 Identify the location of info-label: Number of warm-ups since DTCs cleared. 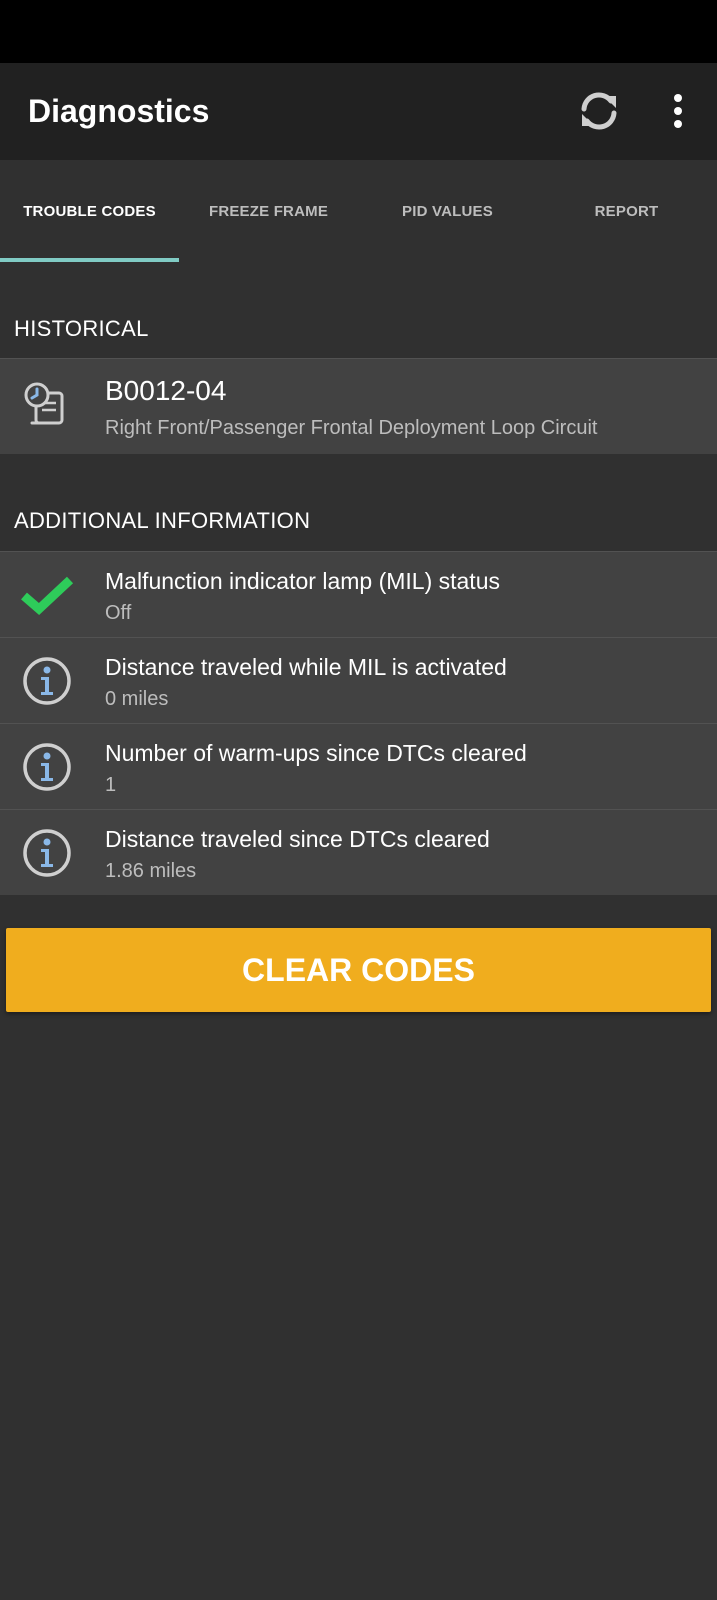
(316, 753).